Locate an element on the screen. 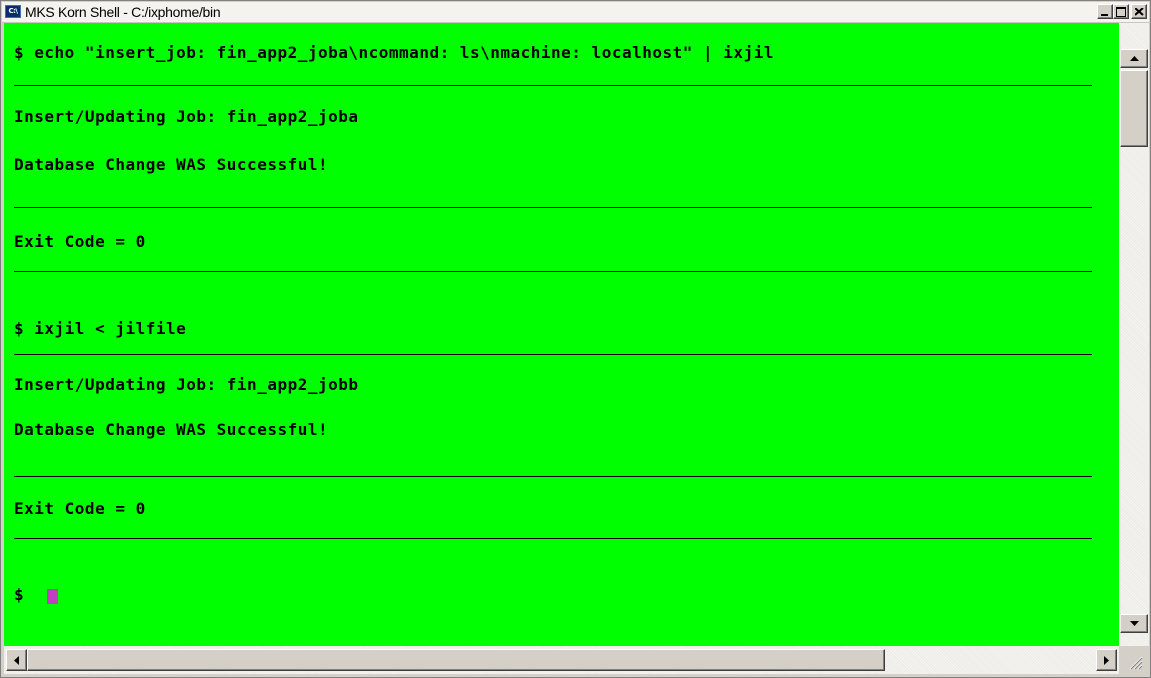 The height and width of the screenshot is (678, 1151). resize-grip-icon is located at coordinates (1136, 663).